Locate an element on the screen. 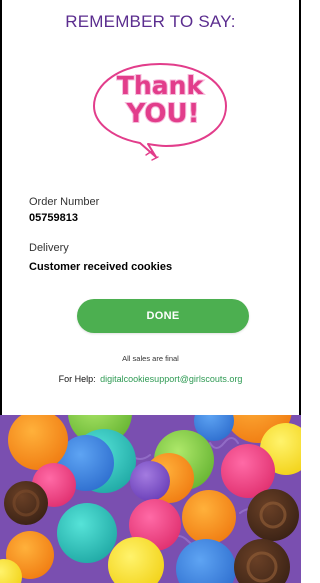 The image size is (320, 583). order-number-label: Order Number is located at coordinates (64, 202).